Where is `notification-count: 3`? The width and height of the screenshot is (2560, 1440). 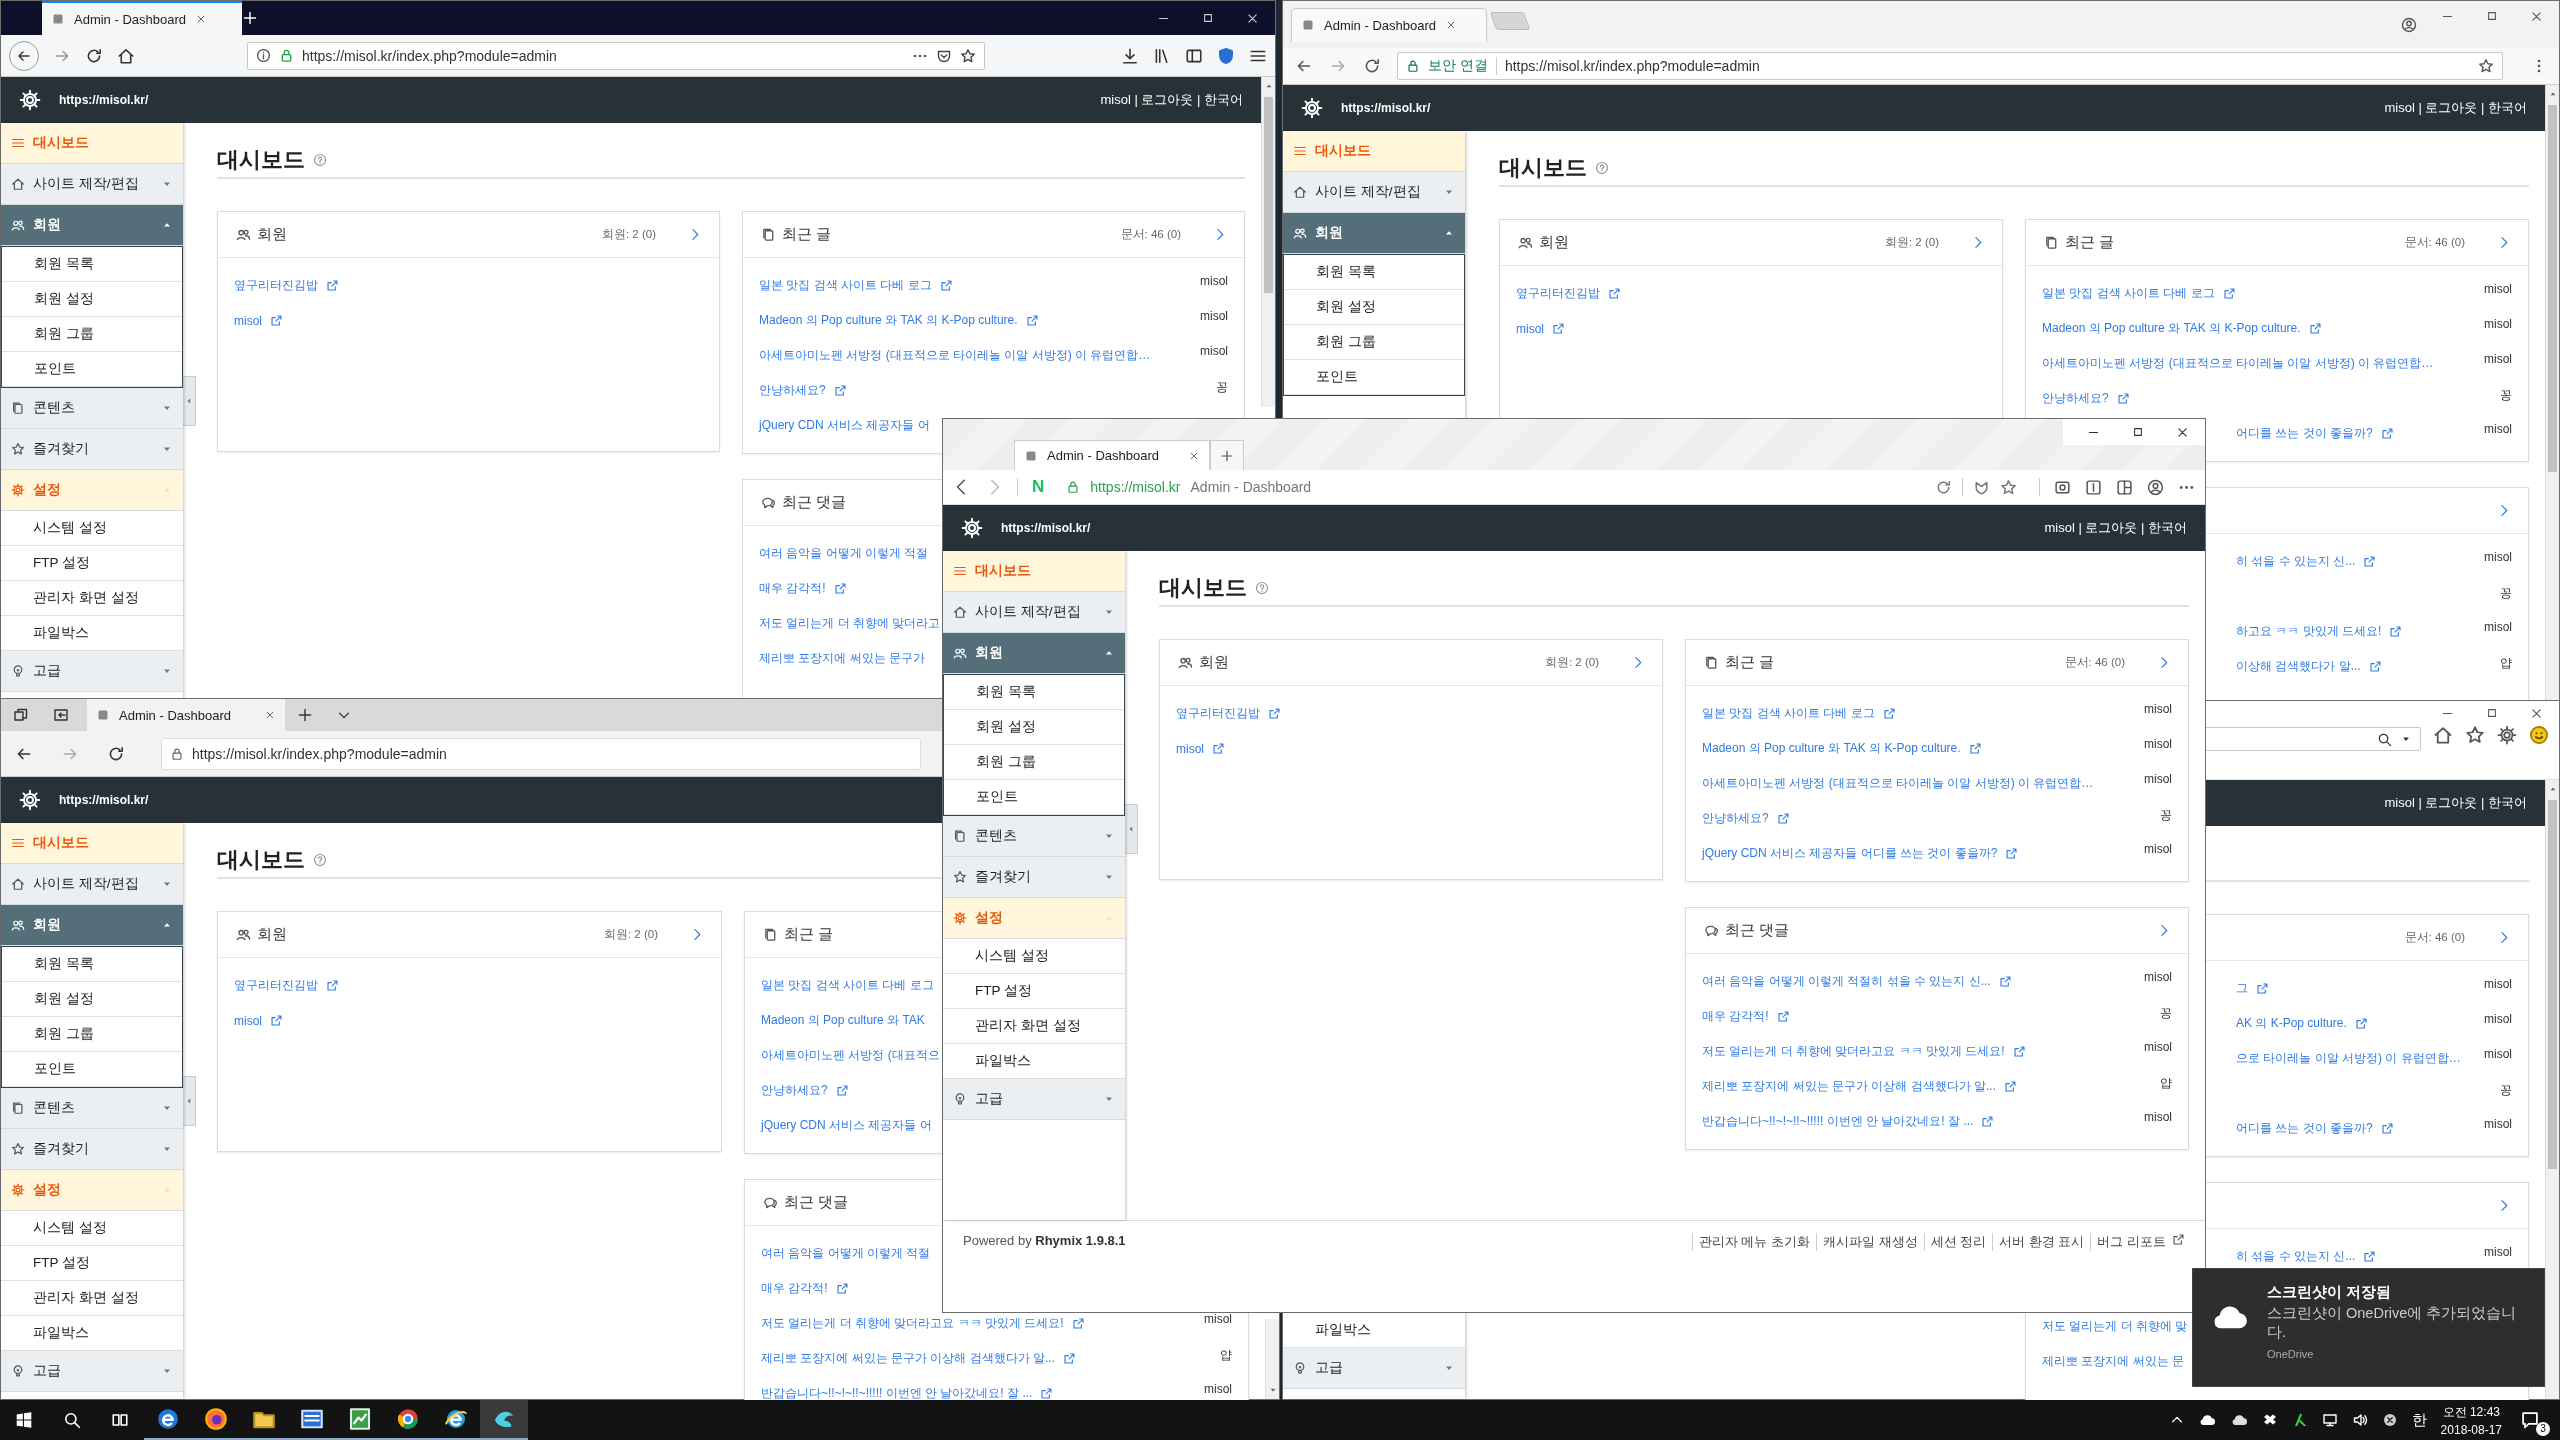
notification-count: 3 is located at coordinates (2543, 1429).